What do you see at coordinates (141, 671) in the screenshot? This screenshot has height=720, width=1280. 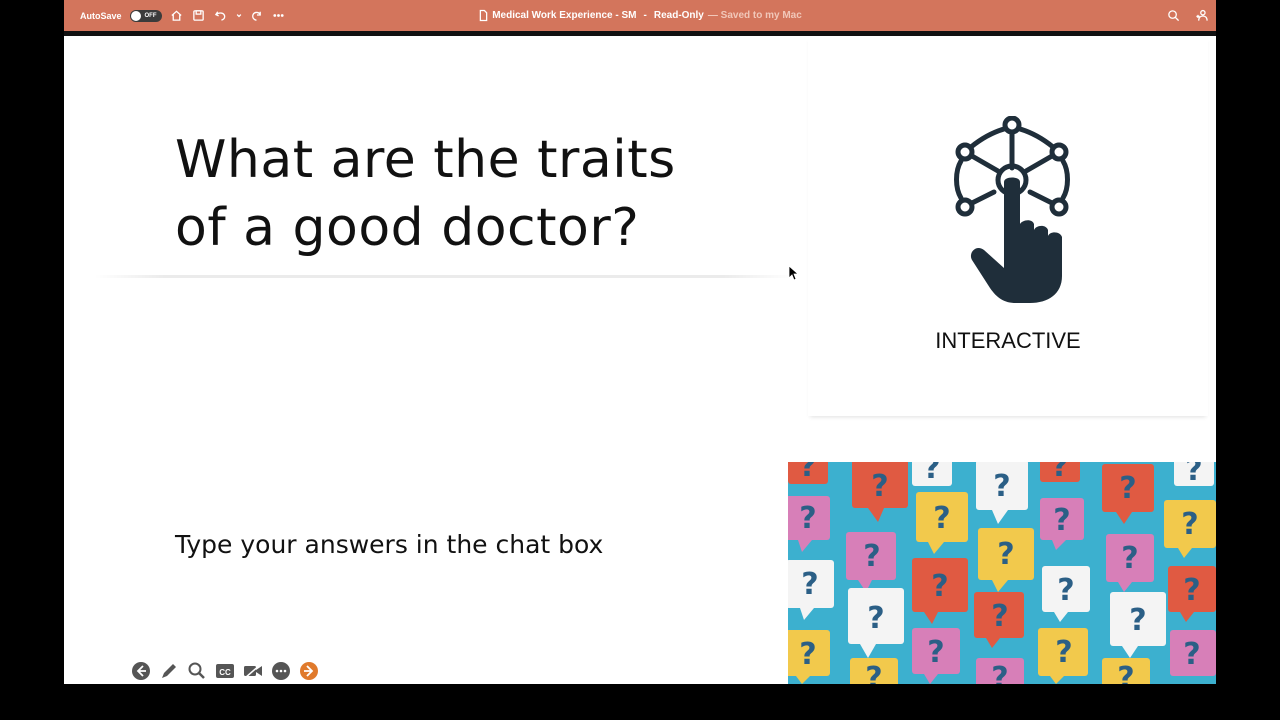 I see `back-arrow-icon` at bounding box center [141, 671].